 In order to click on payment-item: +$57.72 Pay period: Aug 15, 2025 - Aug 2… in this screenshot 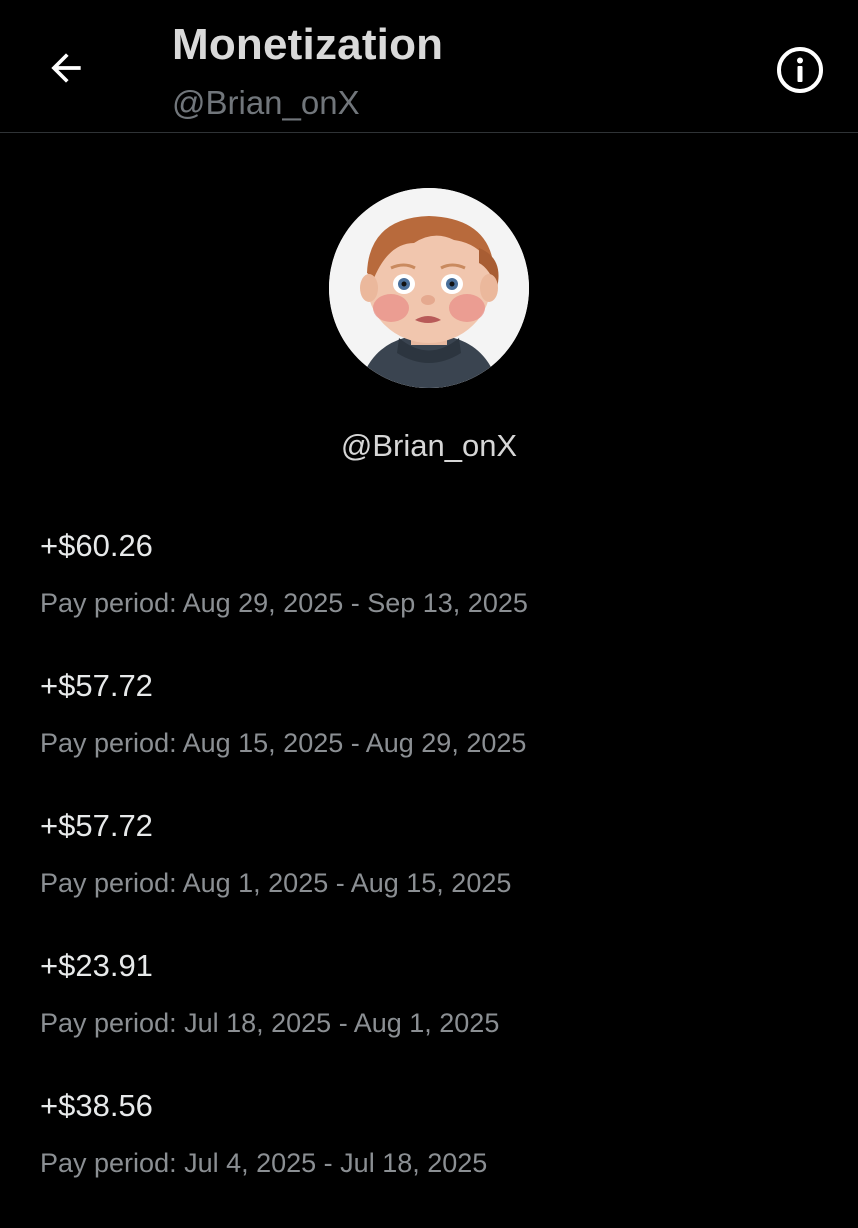, I will do `click(435, 738)`.